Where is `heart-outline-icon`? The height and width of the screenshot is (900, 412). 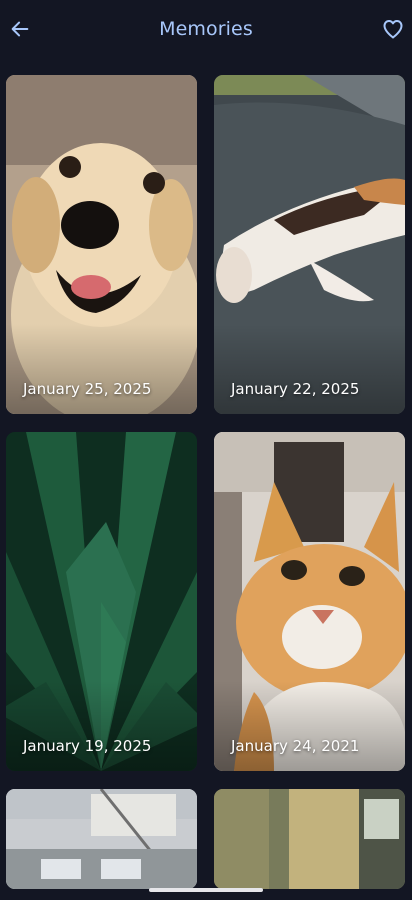
heart-outline-icon is located at coordinates (393, 29).